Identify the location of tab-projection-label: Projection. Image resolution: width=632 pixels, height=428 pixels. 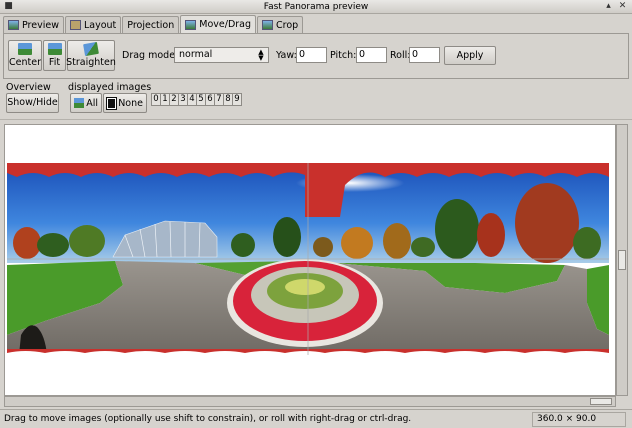
(151, 25).